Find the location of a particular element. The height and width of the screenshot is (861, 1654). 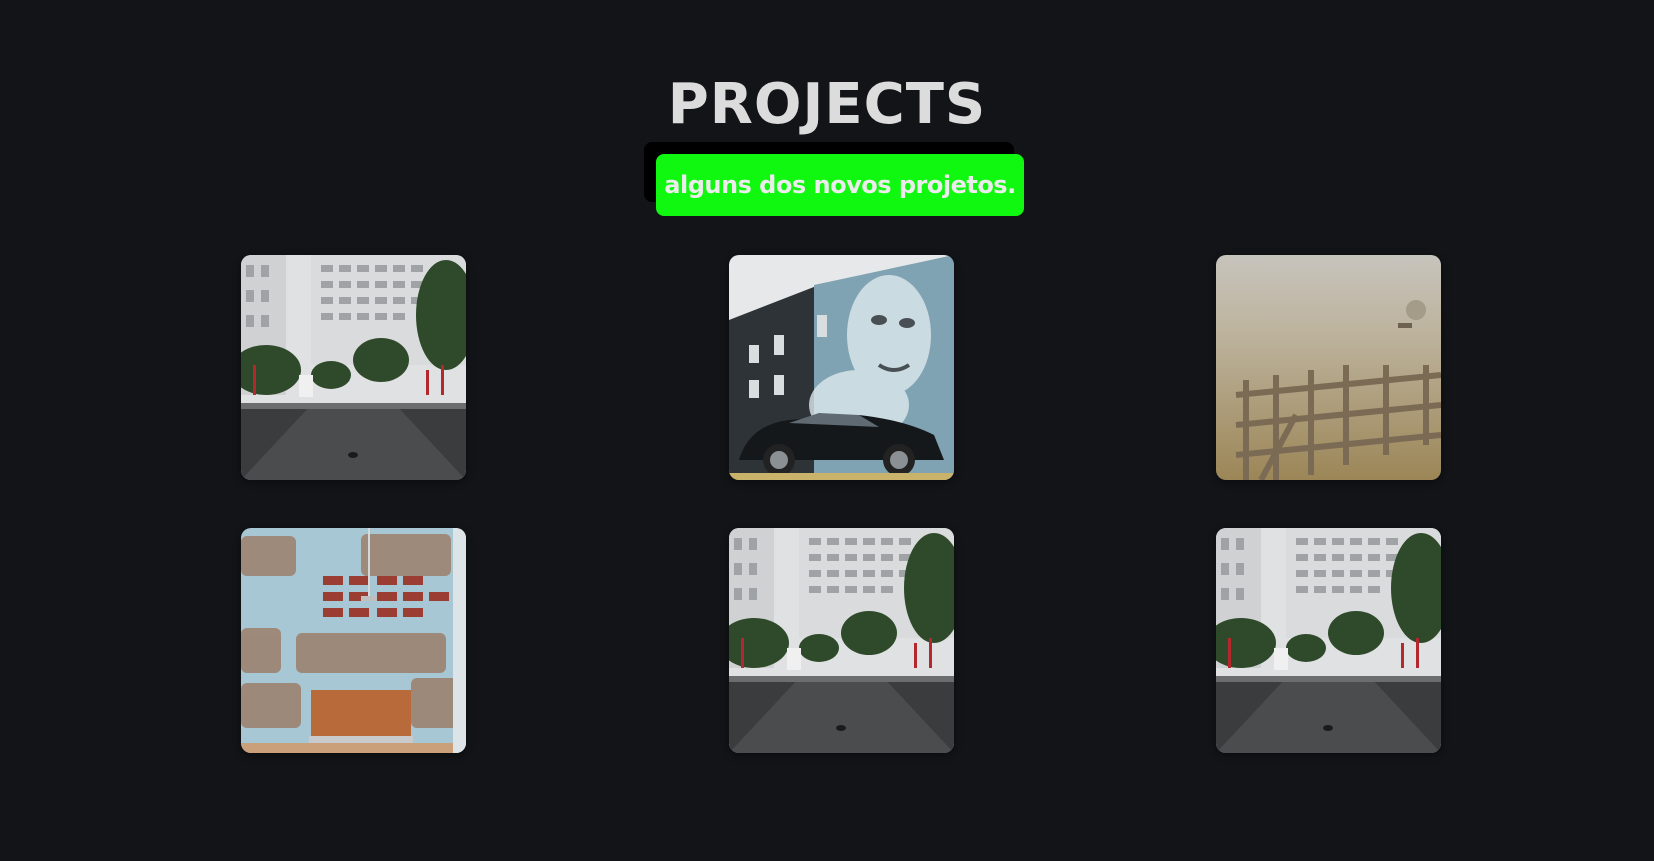

project-image-brick-wall-lamp is located at coordinates (353, 640).